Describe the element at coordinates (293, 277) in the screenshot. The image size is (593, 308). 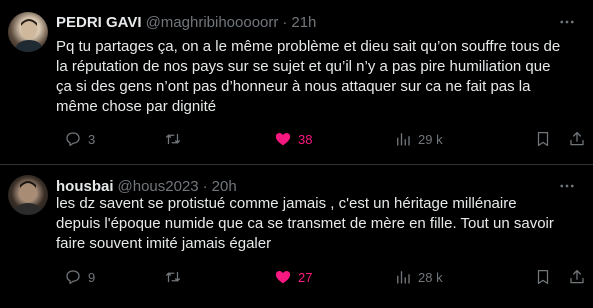
I see `like-button: 27` at that location.